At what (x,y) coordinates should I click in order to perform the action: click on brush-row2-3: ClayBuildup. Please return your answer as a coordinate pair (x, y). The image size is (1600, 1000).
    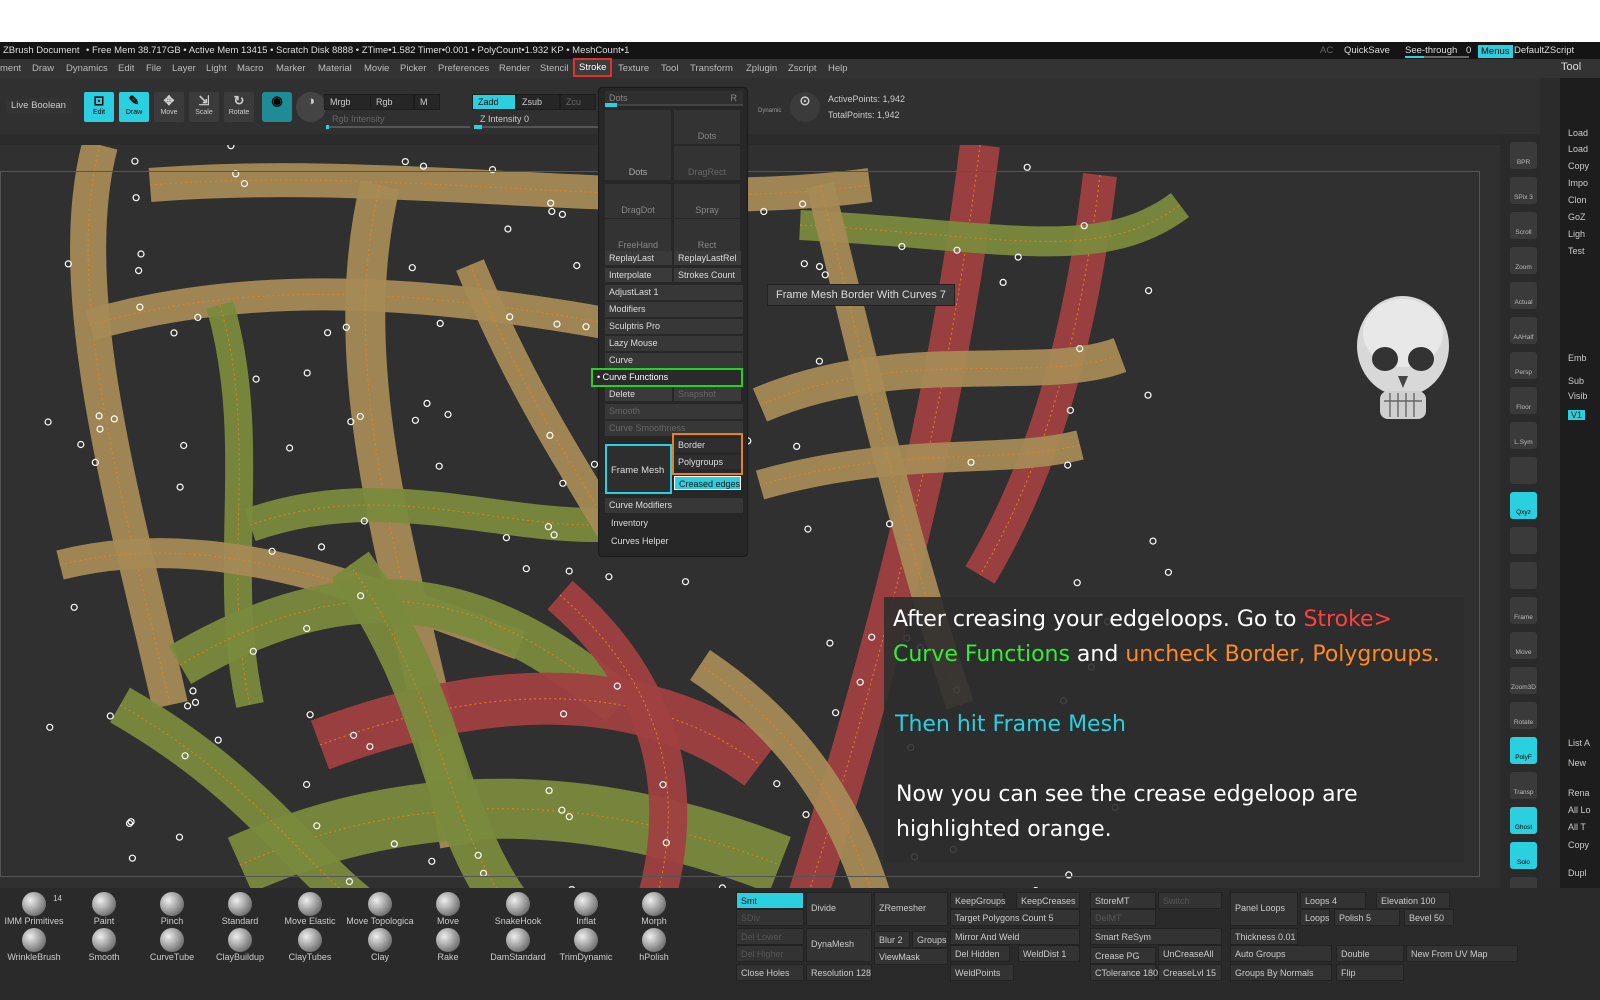
    Looking at the image, I should click on (240, 945).